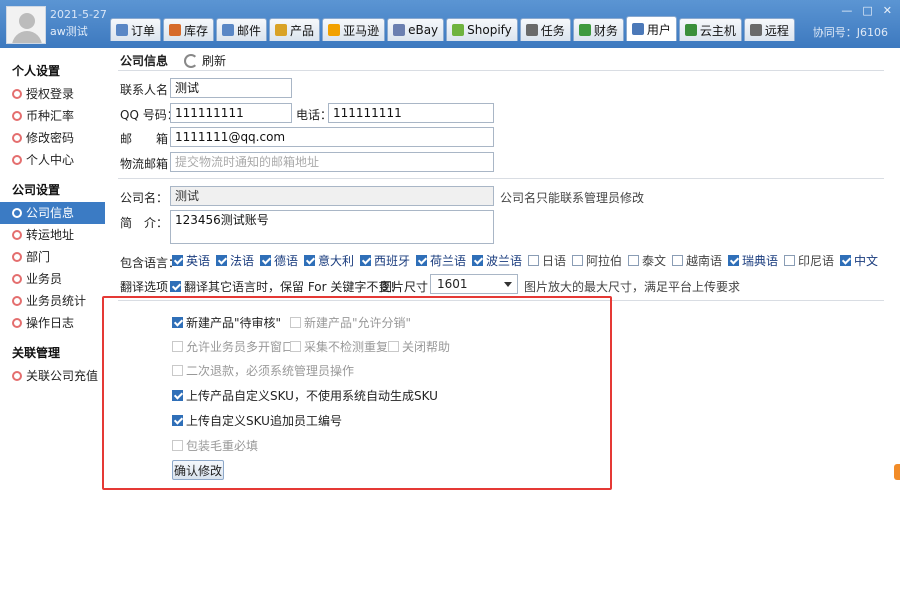 The width and height of the screenshot is (900, 600). I want to click on sidebar-item: 关联公司充值, so click(52, 376).